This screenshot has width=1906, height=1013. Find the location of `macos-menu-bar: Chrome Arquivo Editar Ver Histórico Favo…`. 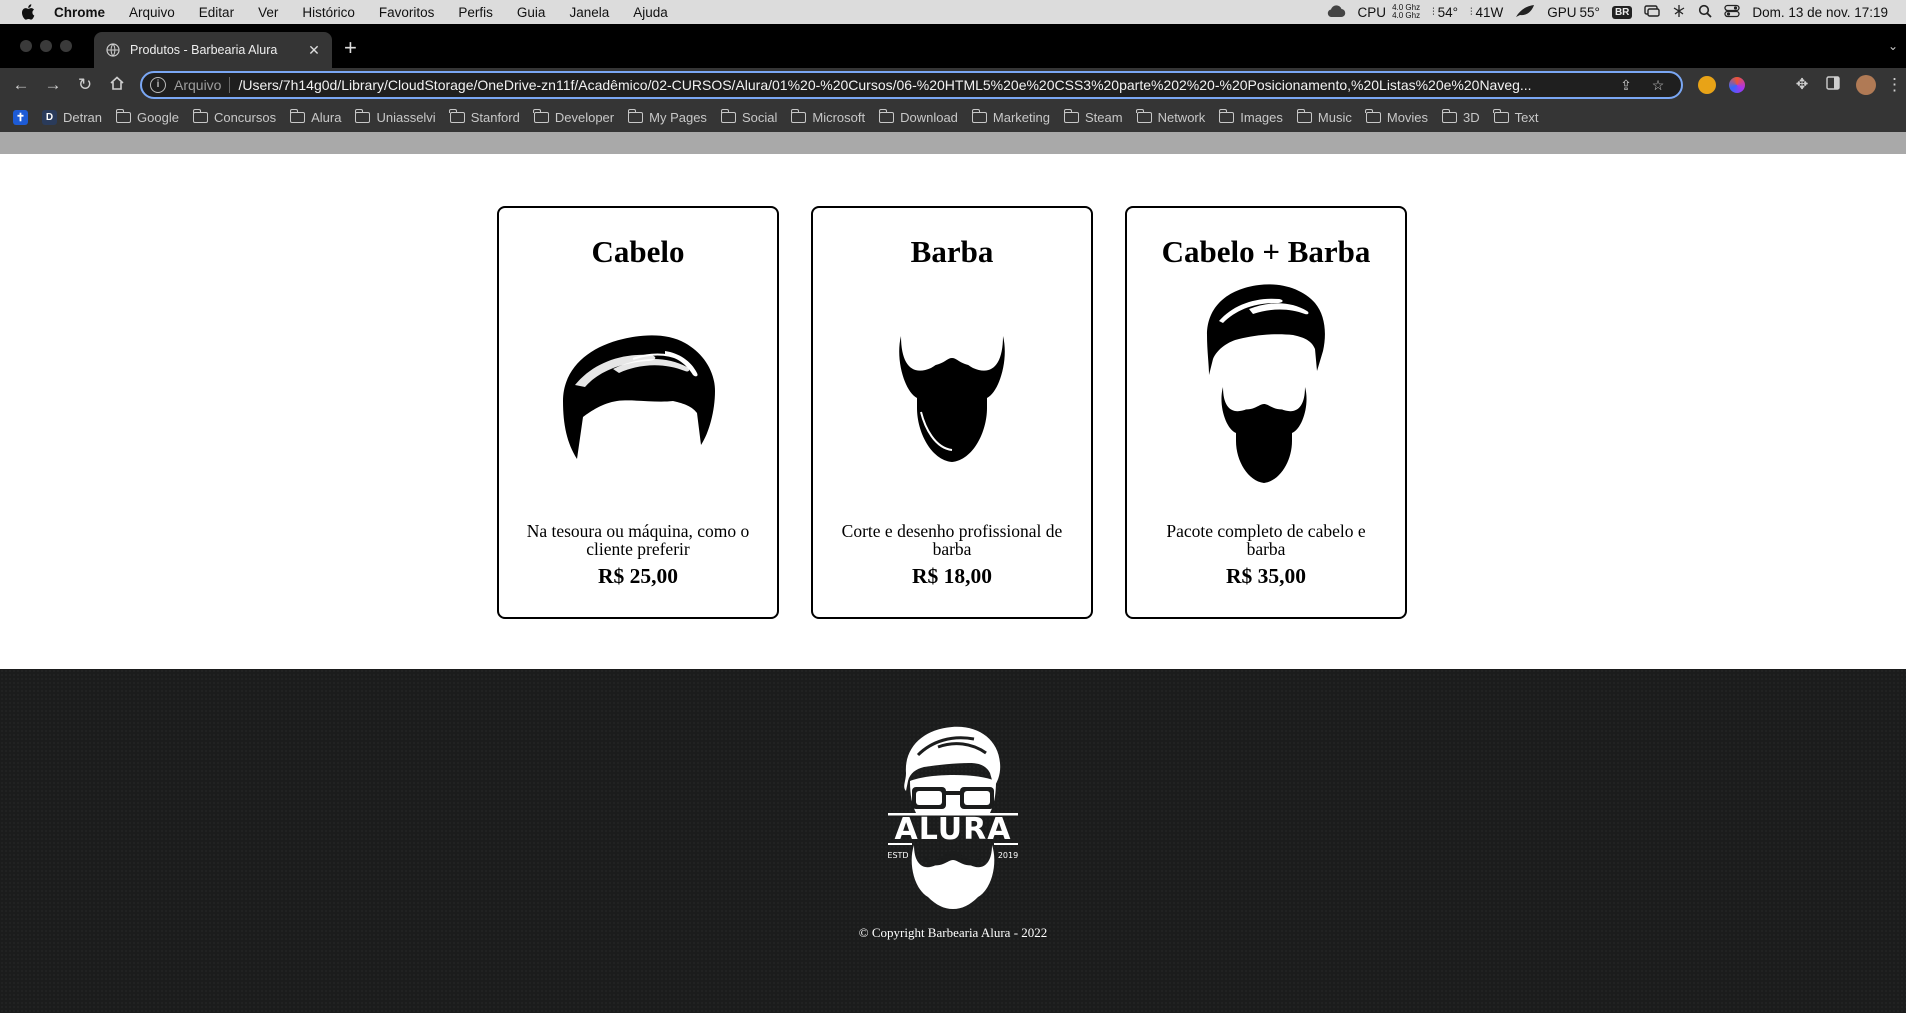

macos-menu-bar: Chrome Arquivo Editar Ver Histórico Favo… is located at coordinates (953, 12).